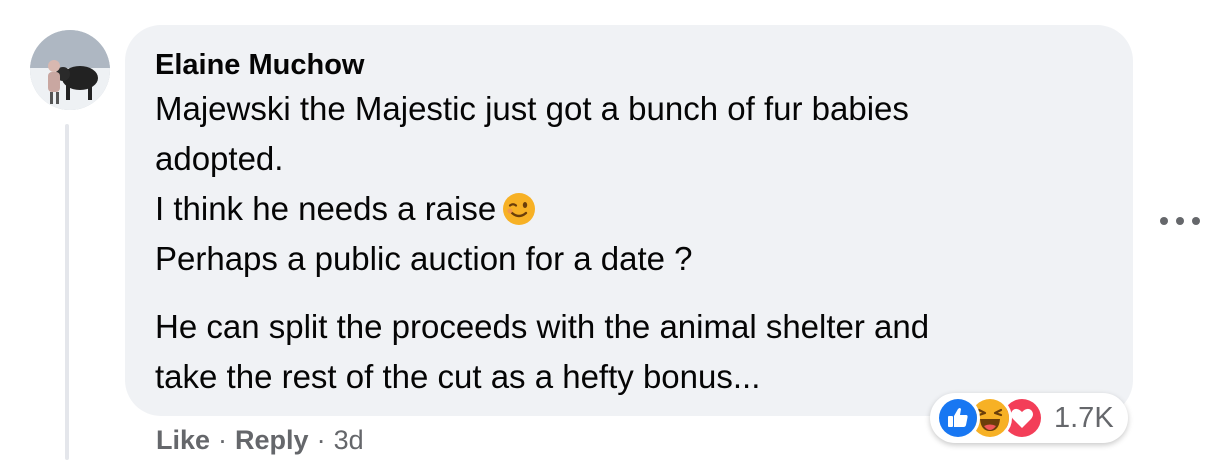 The width and height of the screenshot is (1230, 460). I want to click on comment-author: Elaine Muchow, so click(629, 65).